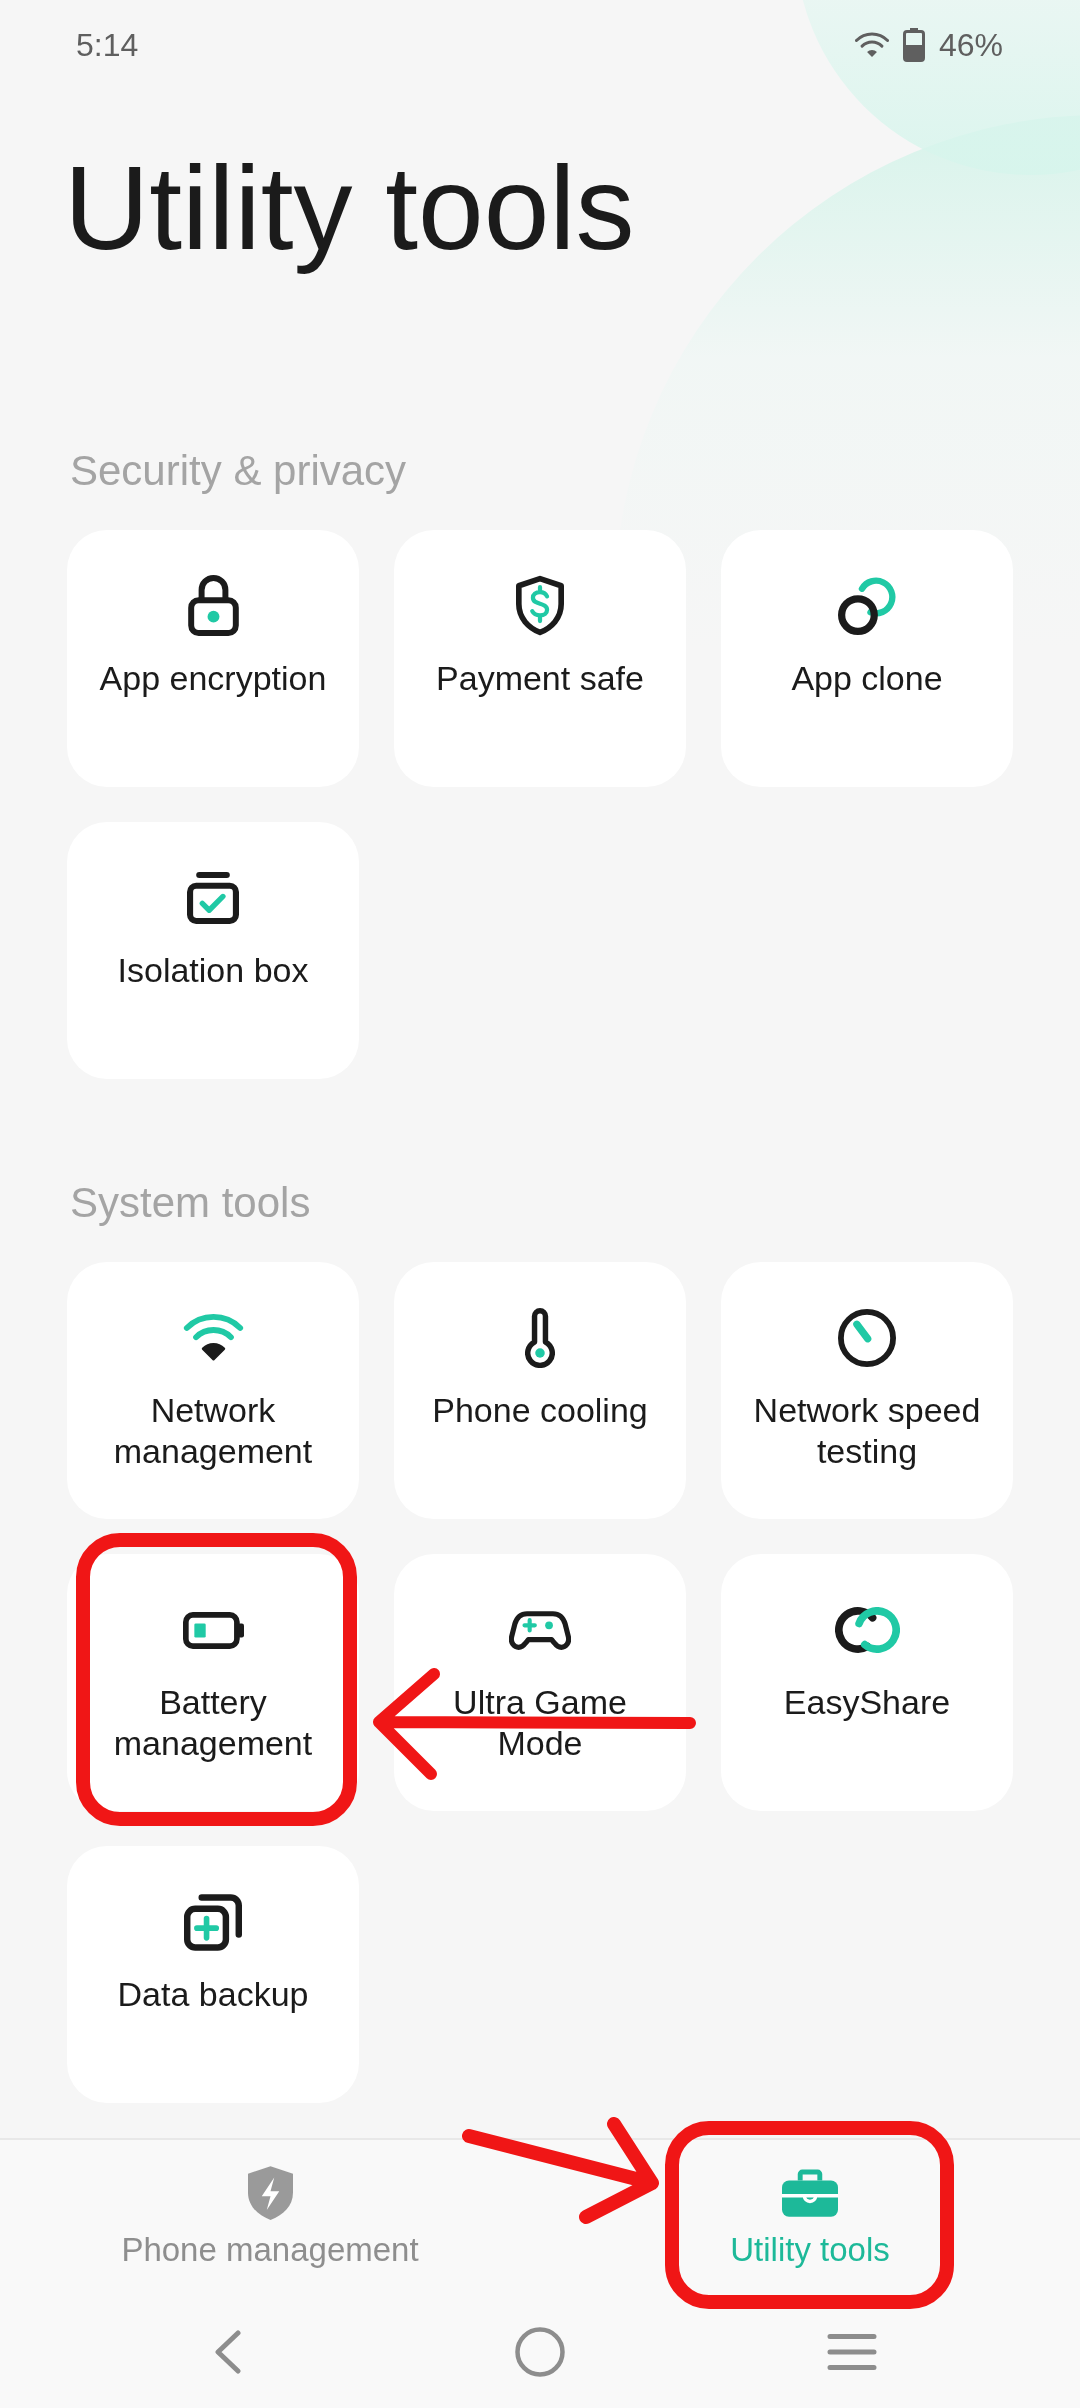 Image resolution: width=1080 pixels, height=2408 pixels. Describe the element at coordinates (867, 606) in the screenshot. I see `overlapping-rings-icon` at that location.